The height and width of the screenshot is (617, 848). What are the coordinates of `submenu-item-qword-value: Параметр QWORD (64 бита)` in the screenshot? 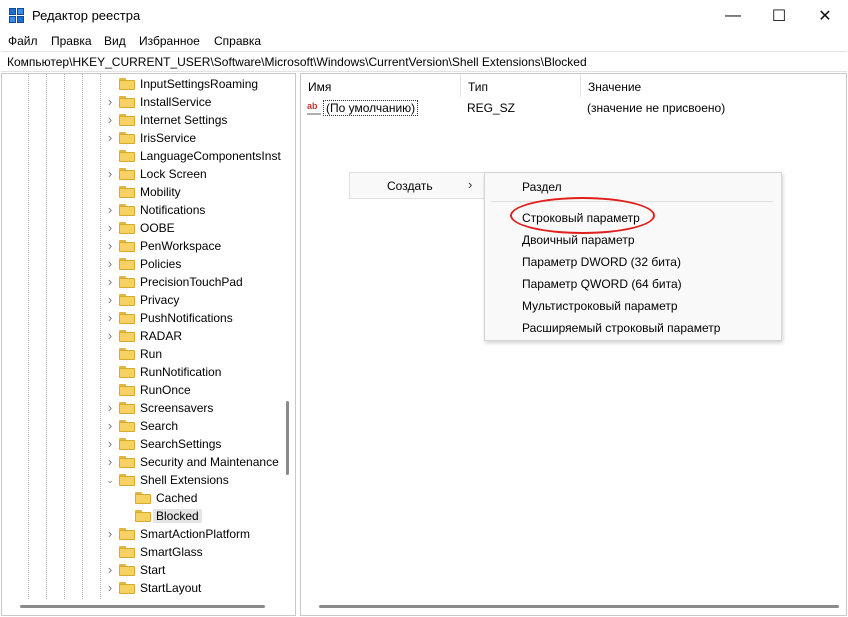 It's located at (602, 284).